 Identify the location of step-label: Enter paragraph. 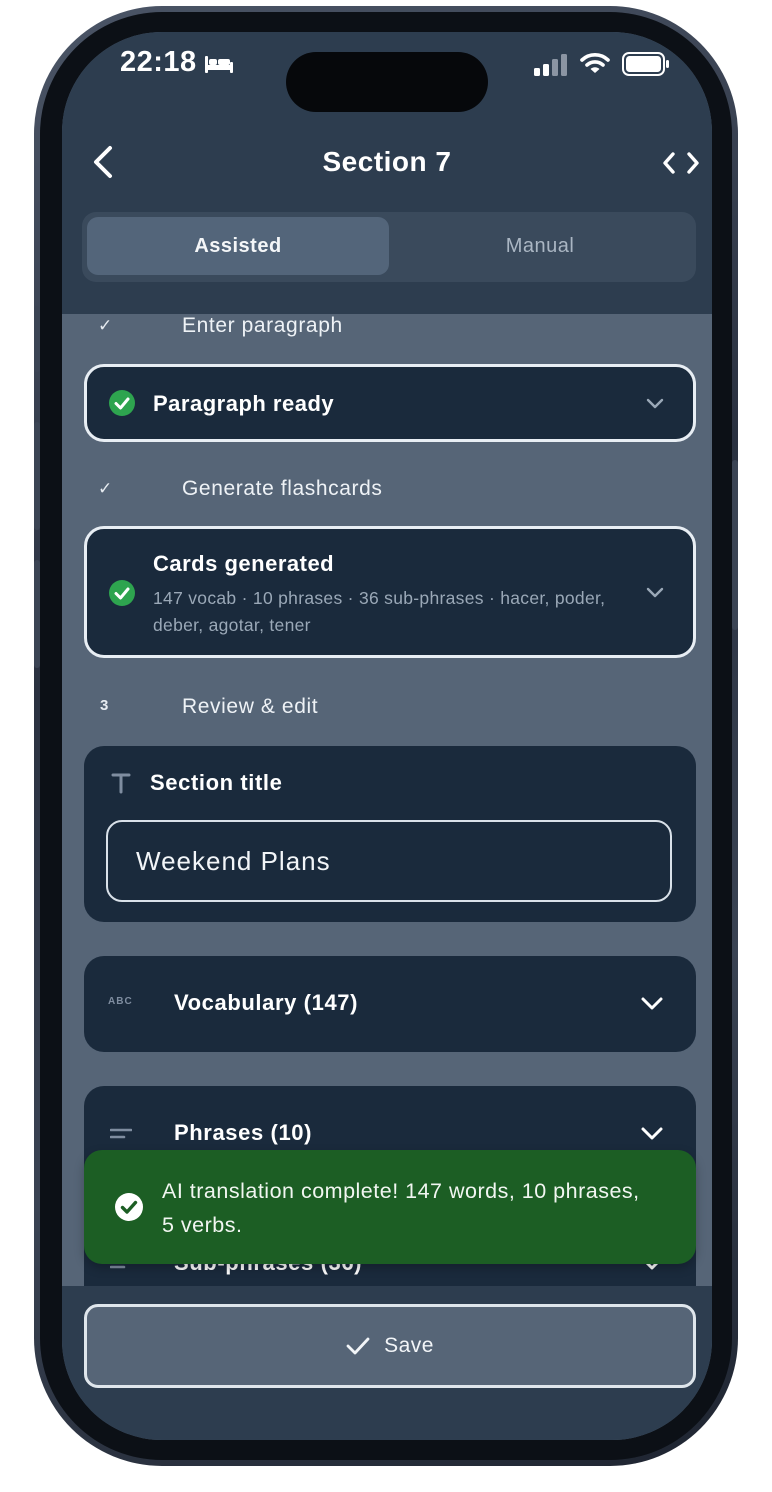
(262, 325).